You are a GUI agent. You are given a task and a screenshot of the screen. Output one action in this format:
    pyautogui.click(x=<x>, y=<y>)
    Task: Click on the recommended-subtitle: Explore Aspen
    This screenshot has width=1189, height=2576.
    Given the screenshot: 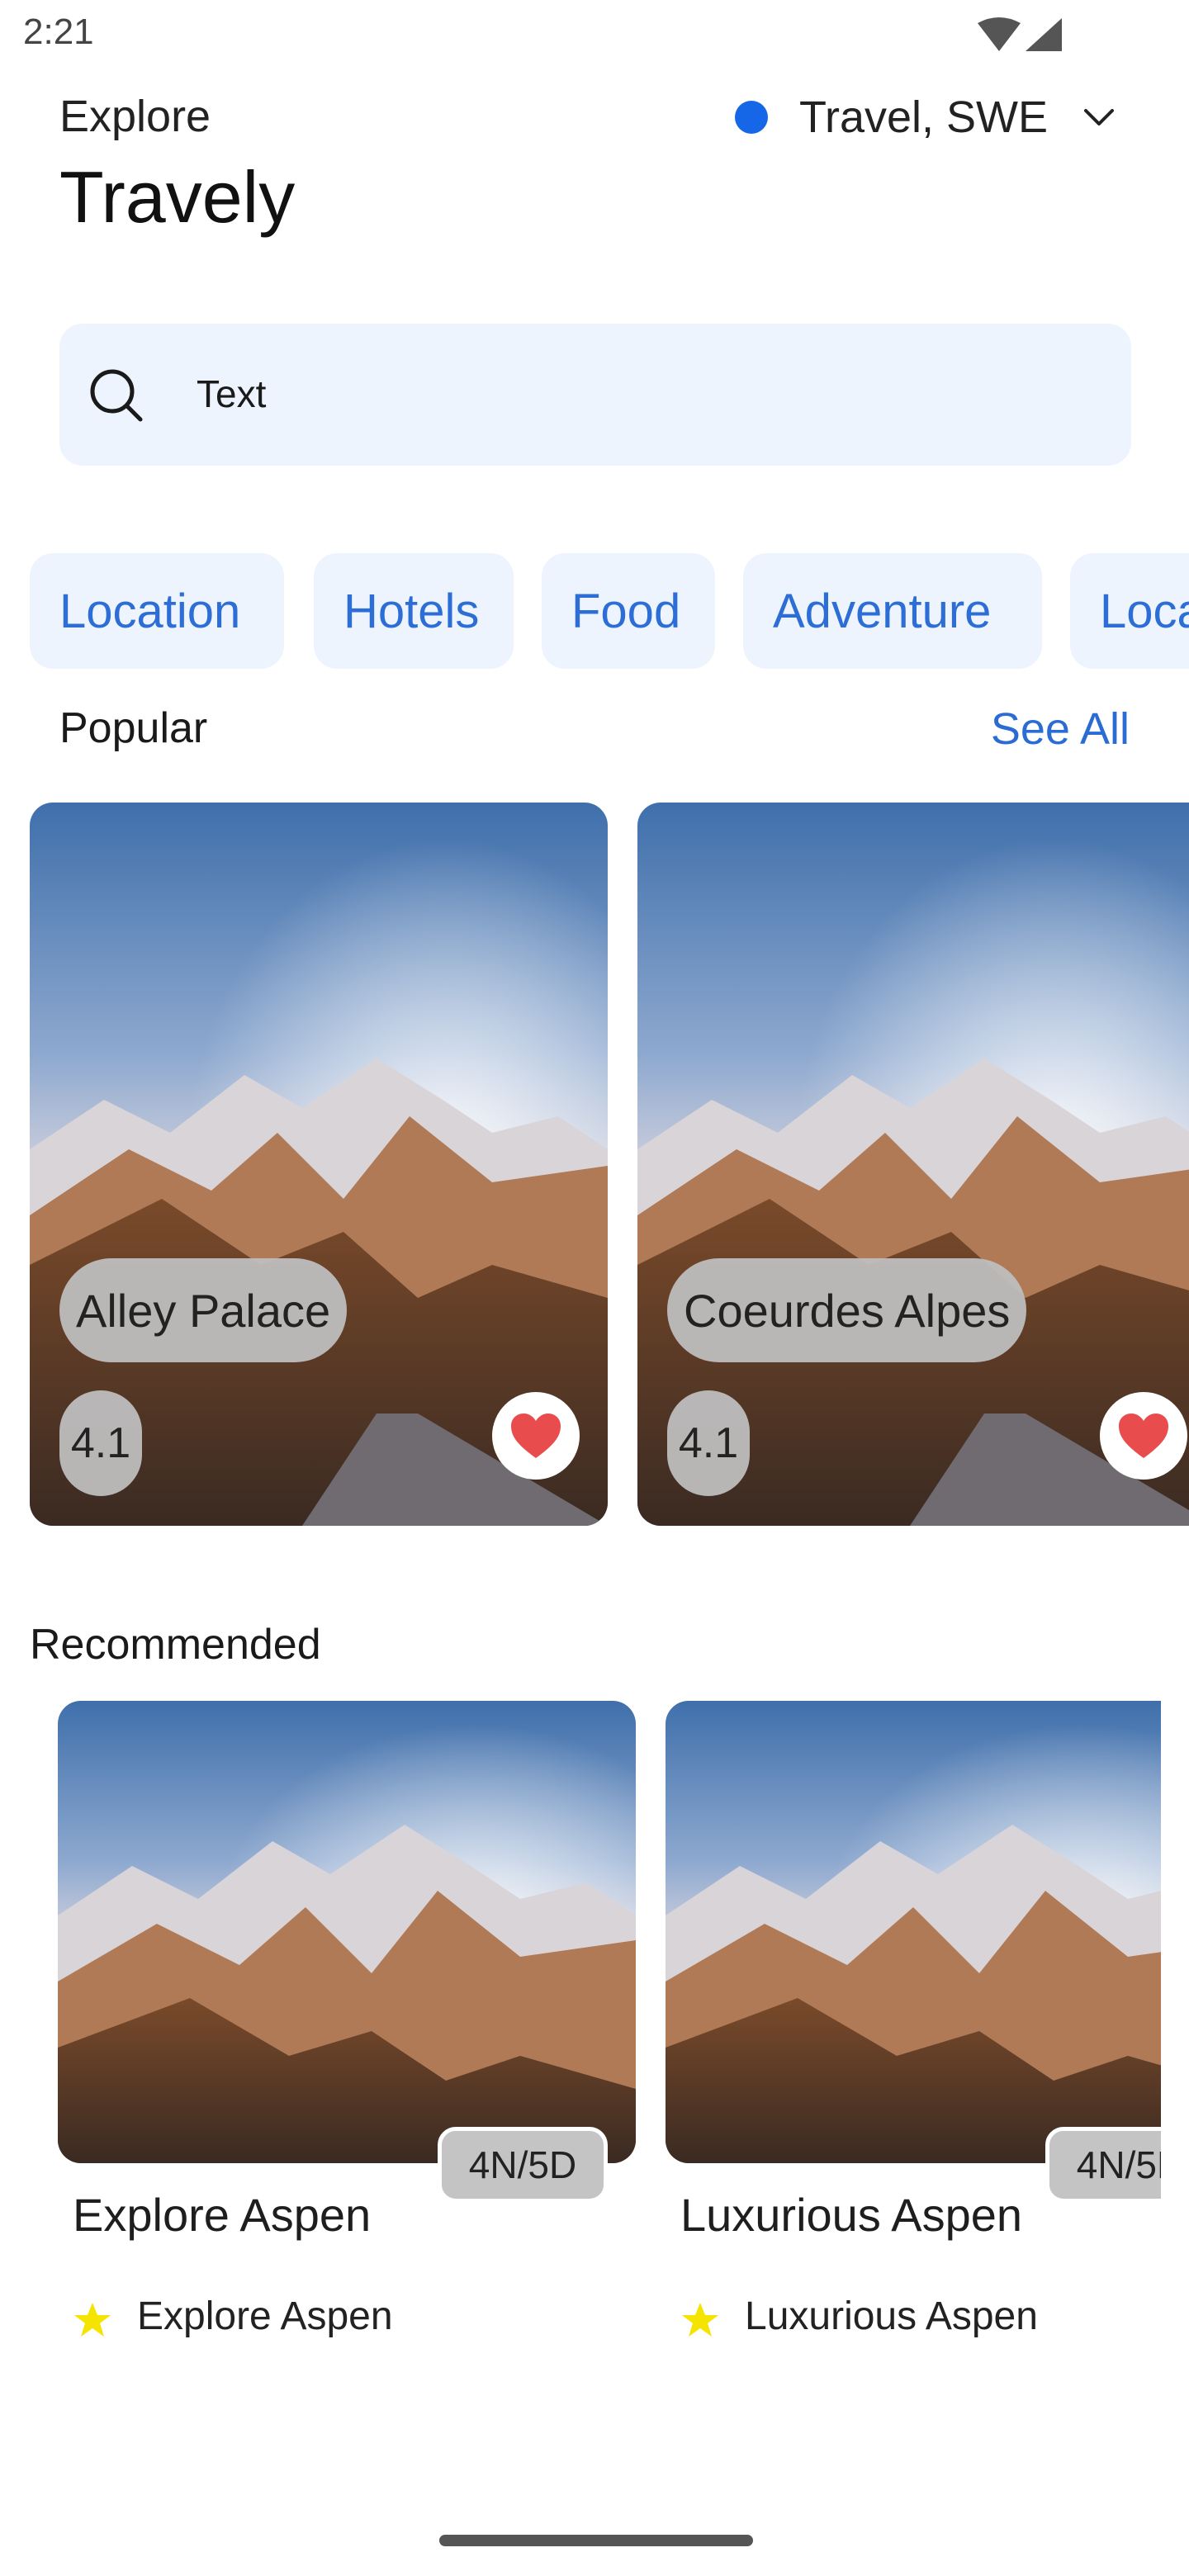 What is the action you would take?
    pyautogui.click(x=265, y=2316)
    